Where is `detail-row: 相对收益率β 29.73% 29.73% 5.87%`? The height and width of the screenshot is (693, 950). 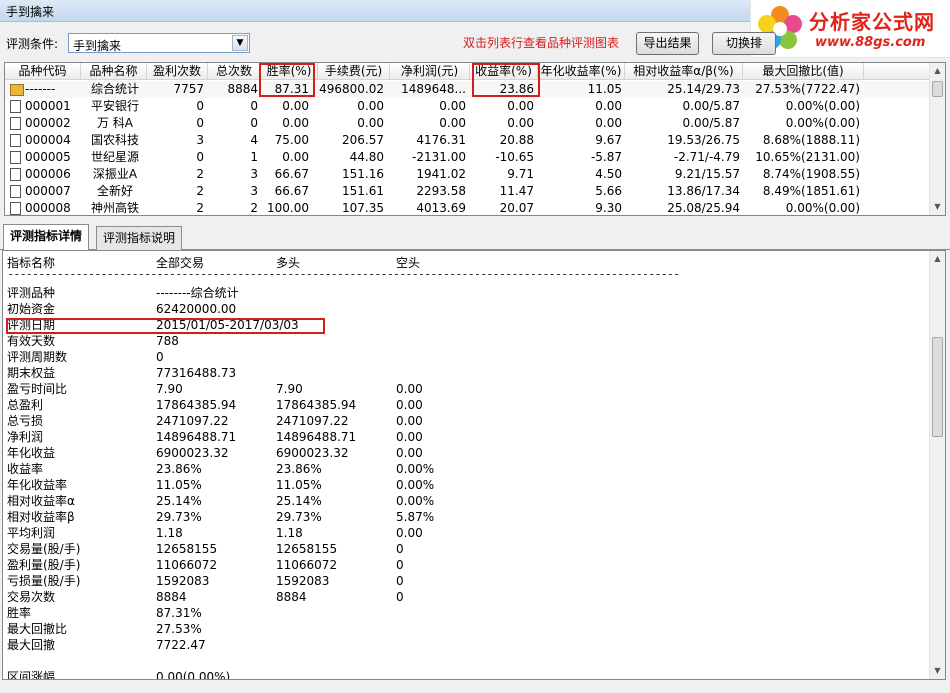 detail-row: 相对收益率β 29.73% 29.73% 5.87% is located at coordinates (466, 517).